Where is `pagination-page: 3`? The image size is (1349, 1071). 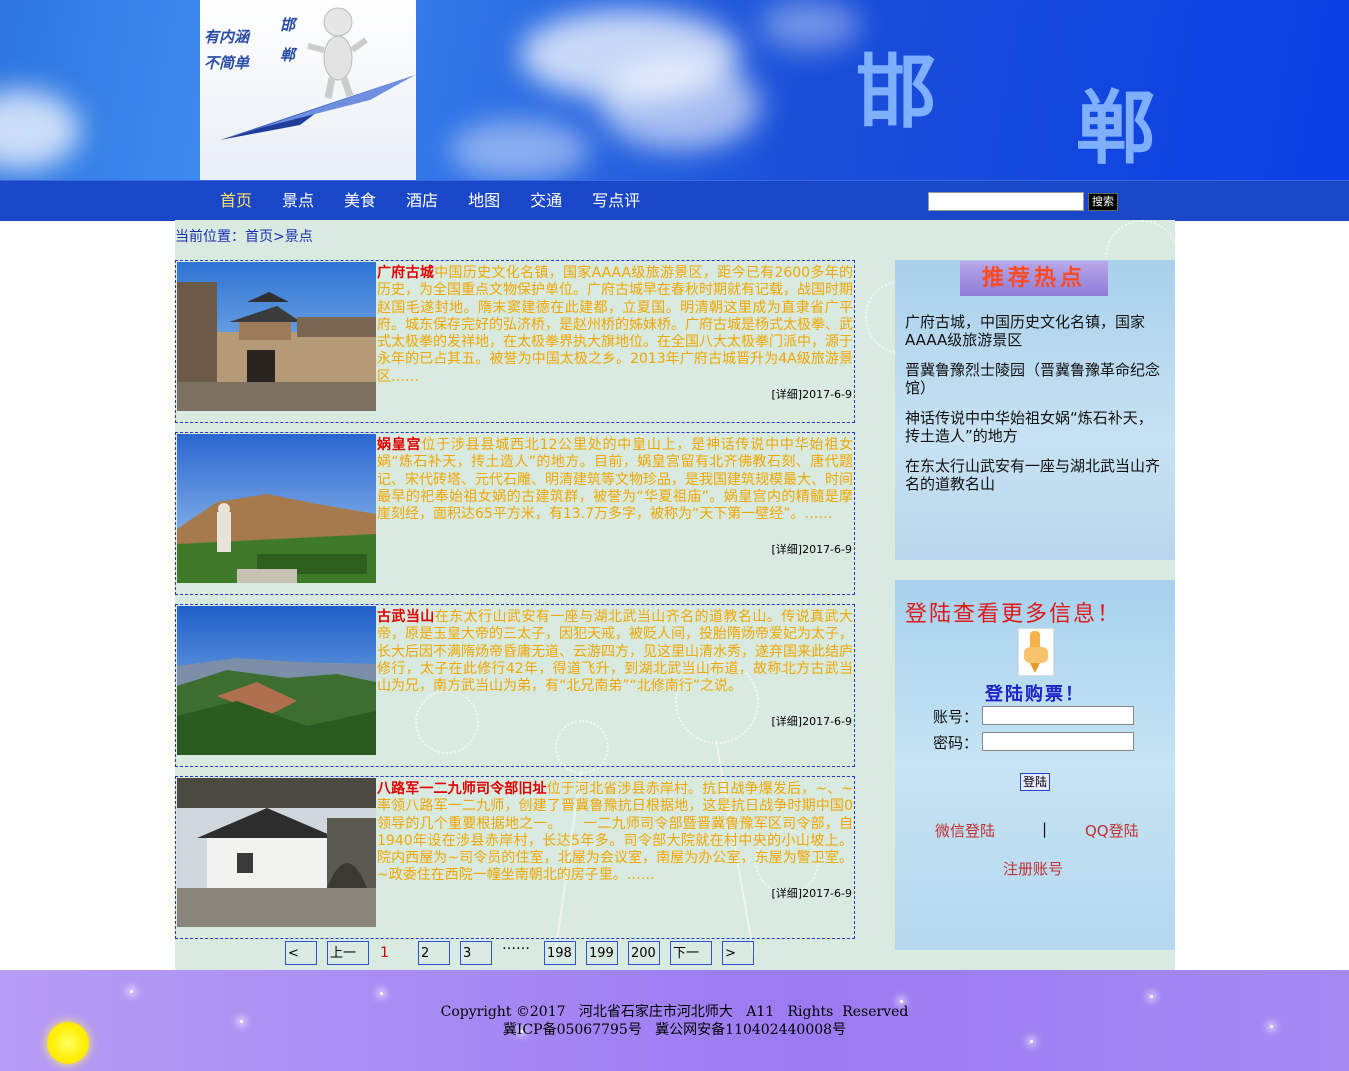 pagination-page: 3 is located at coordinates (476, 953).